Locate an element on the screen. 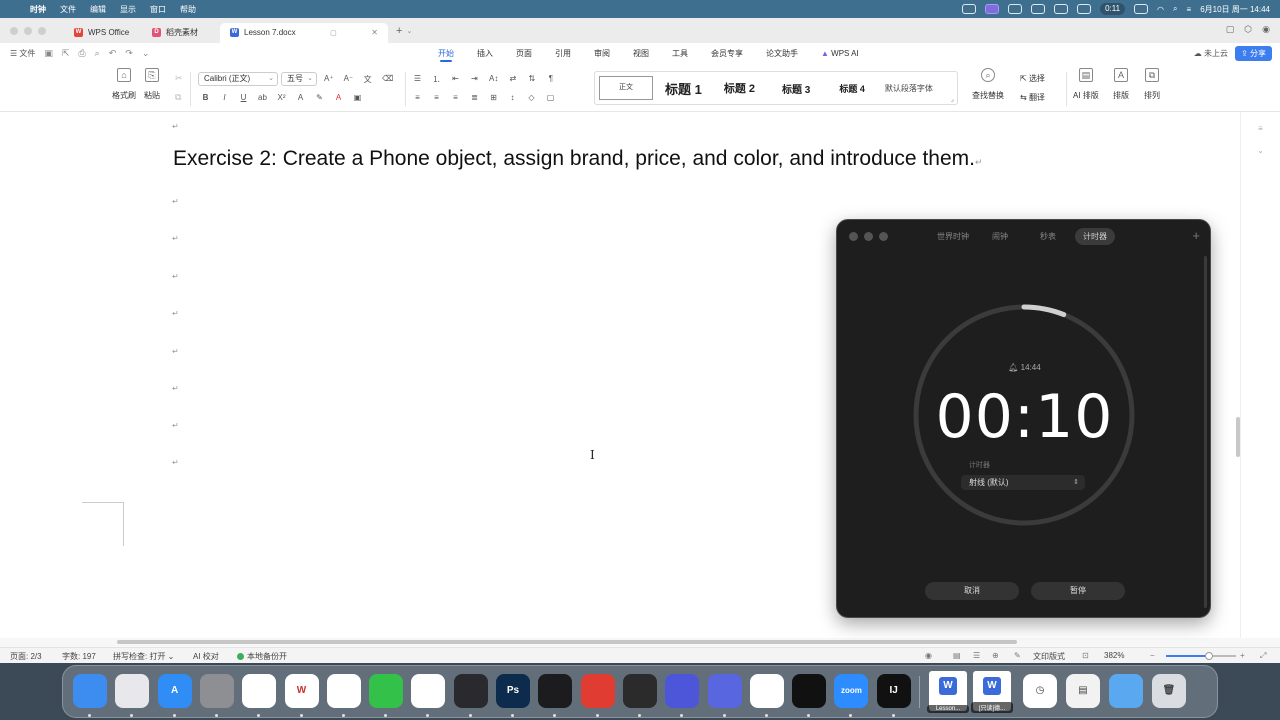 The height and width of the screenshot is (720, 1280). ribbon-tab-wps-ai: ▲ WPS AI is located at coordinates (840, 53).